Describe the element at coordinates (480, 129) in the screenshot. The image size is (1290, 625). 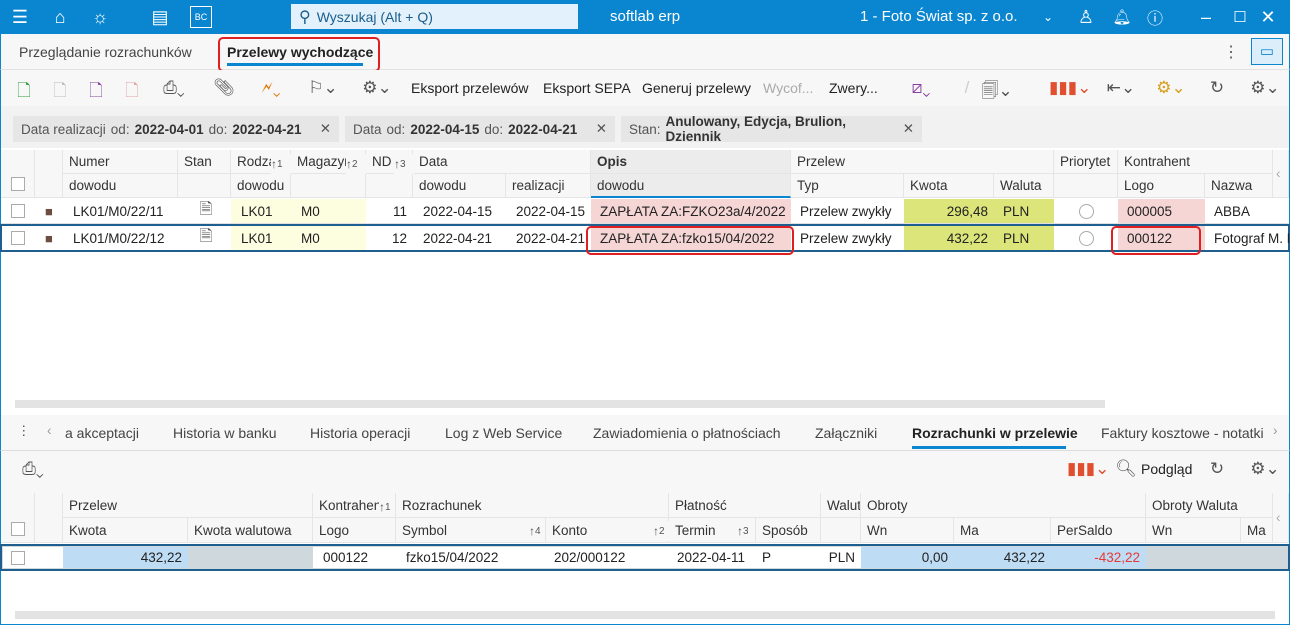
I see `filter-chip-data: Data od: 2022-04-15 do: 2022-04-21 ✕` at that location.